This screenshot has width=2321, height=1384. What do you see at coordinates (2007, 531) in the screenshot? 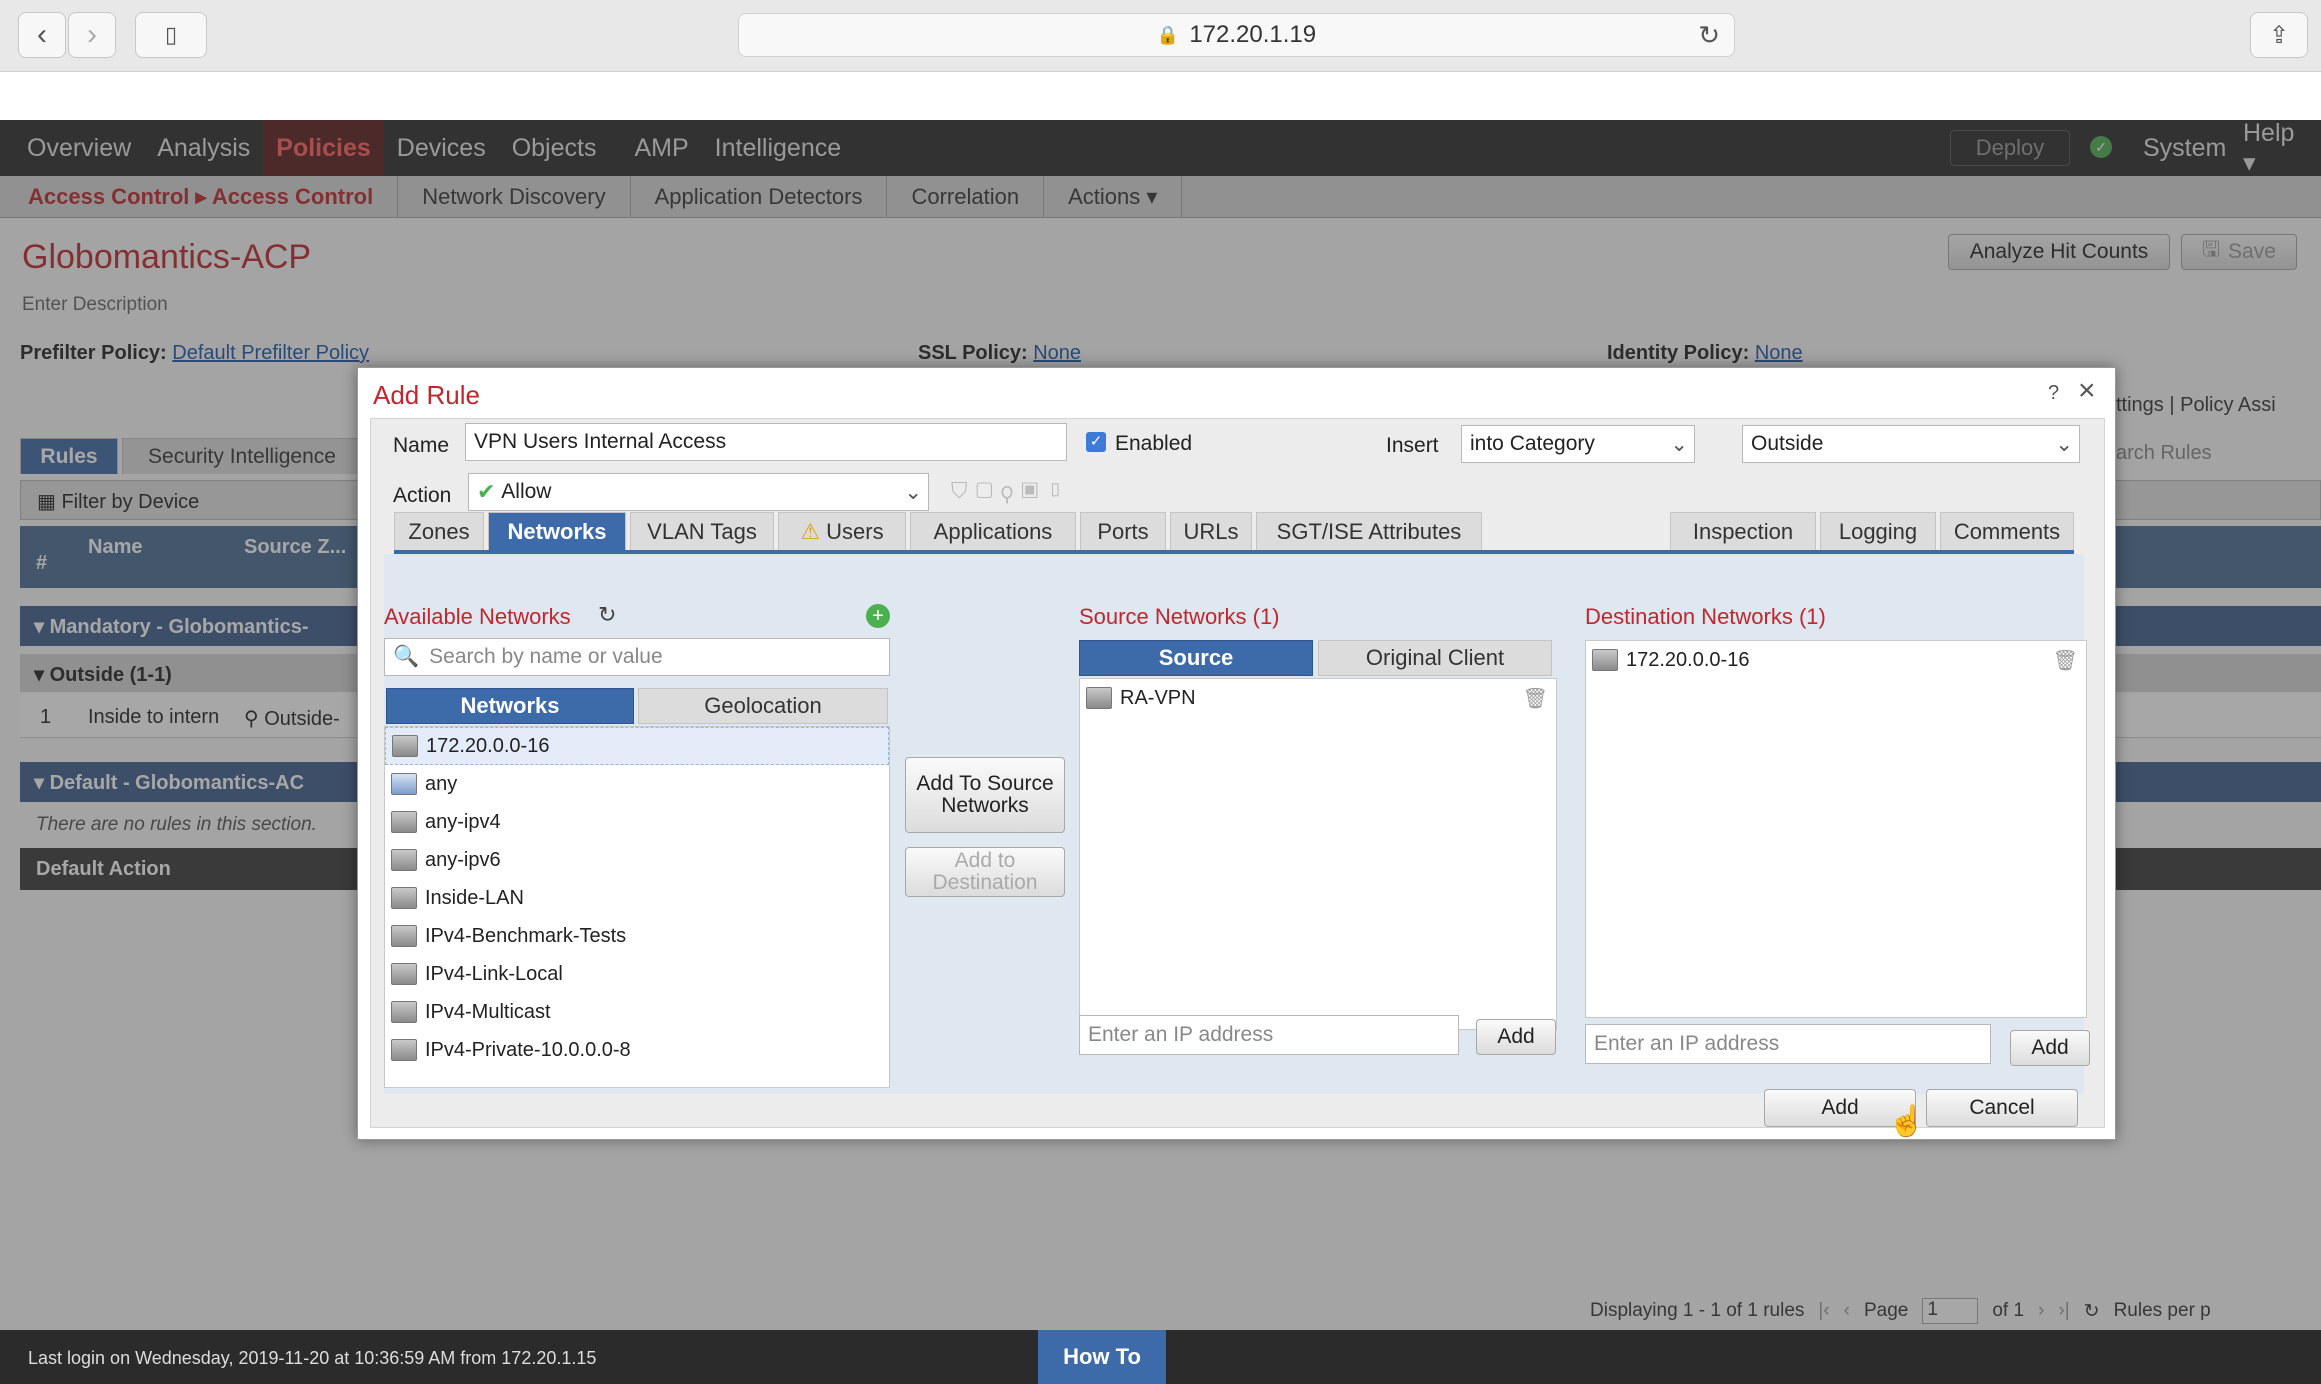
I see `tab-comments: Comments` at bounding box center [2007, 531].